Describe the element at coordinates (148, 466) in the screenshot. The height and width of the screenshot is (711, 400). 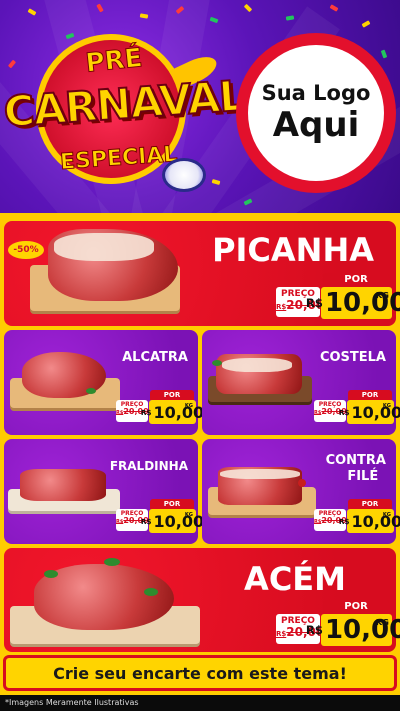
I see `product-name: FRALDINHA` at that location.